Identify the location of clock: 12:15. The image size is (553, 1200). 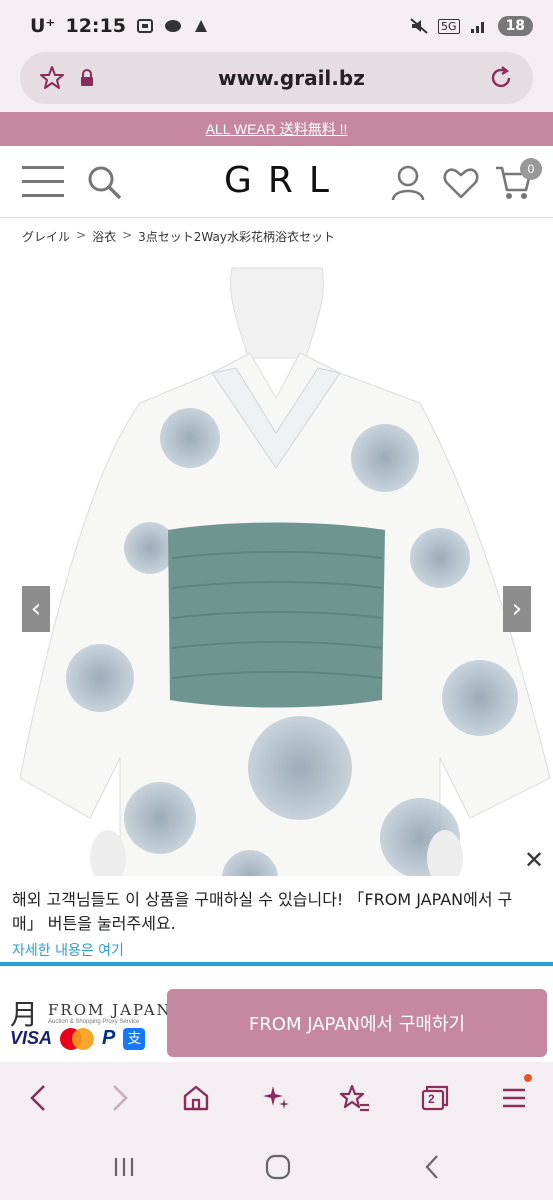
(95, 26).